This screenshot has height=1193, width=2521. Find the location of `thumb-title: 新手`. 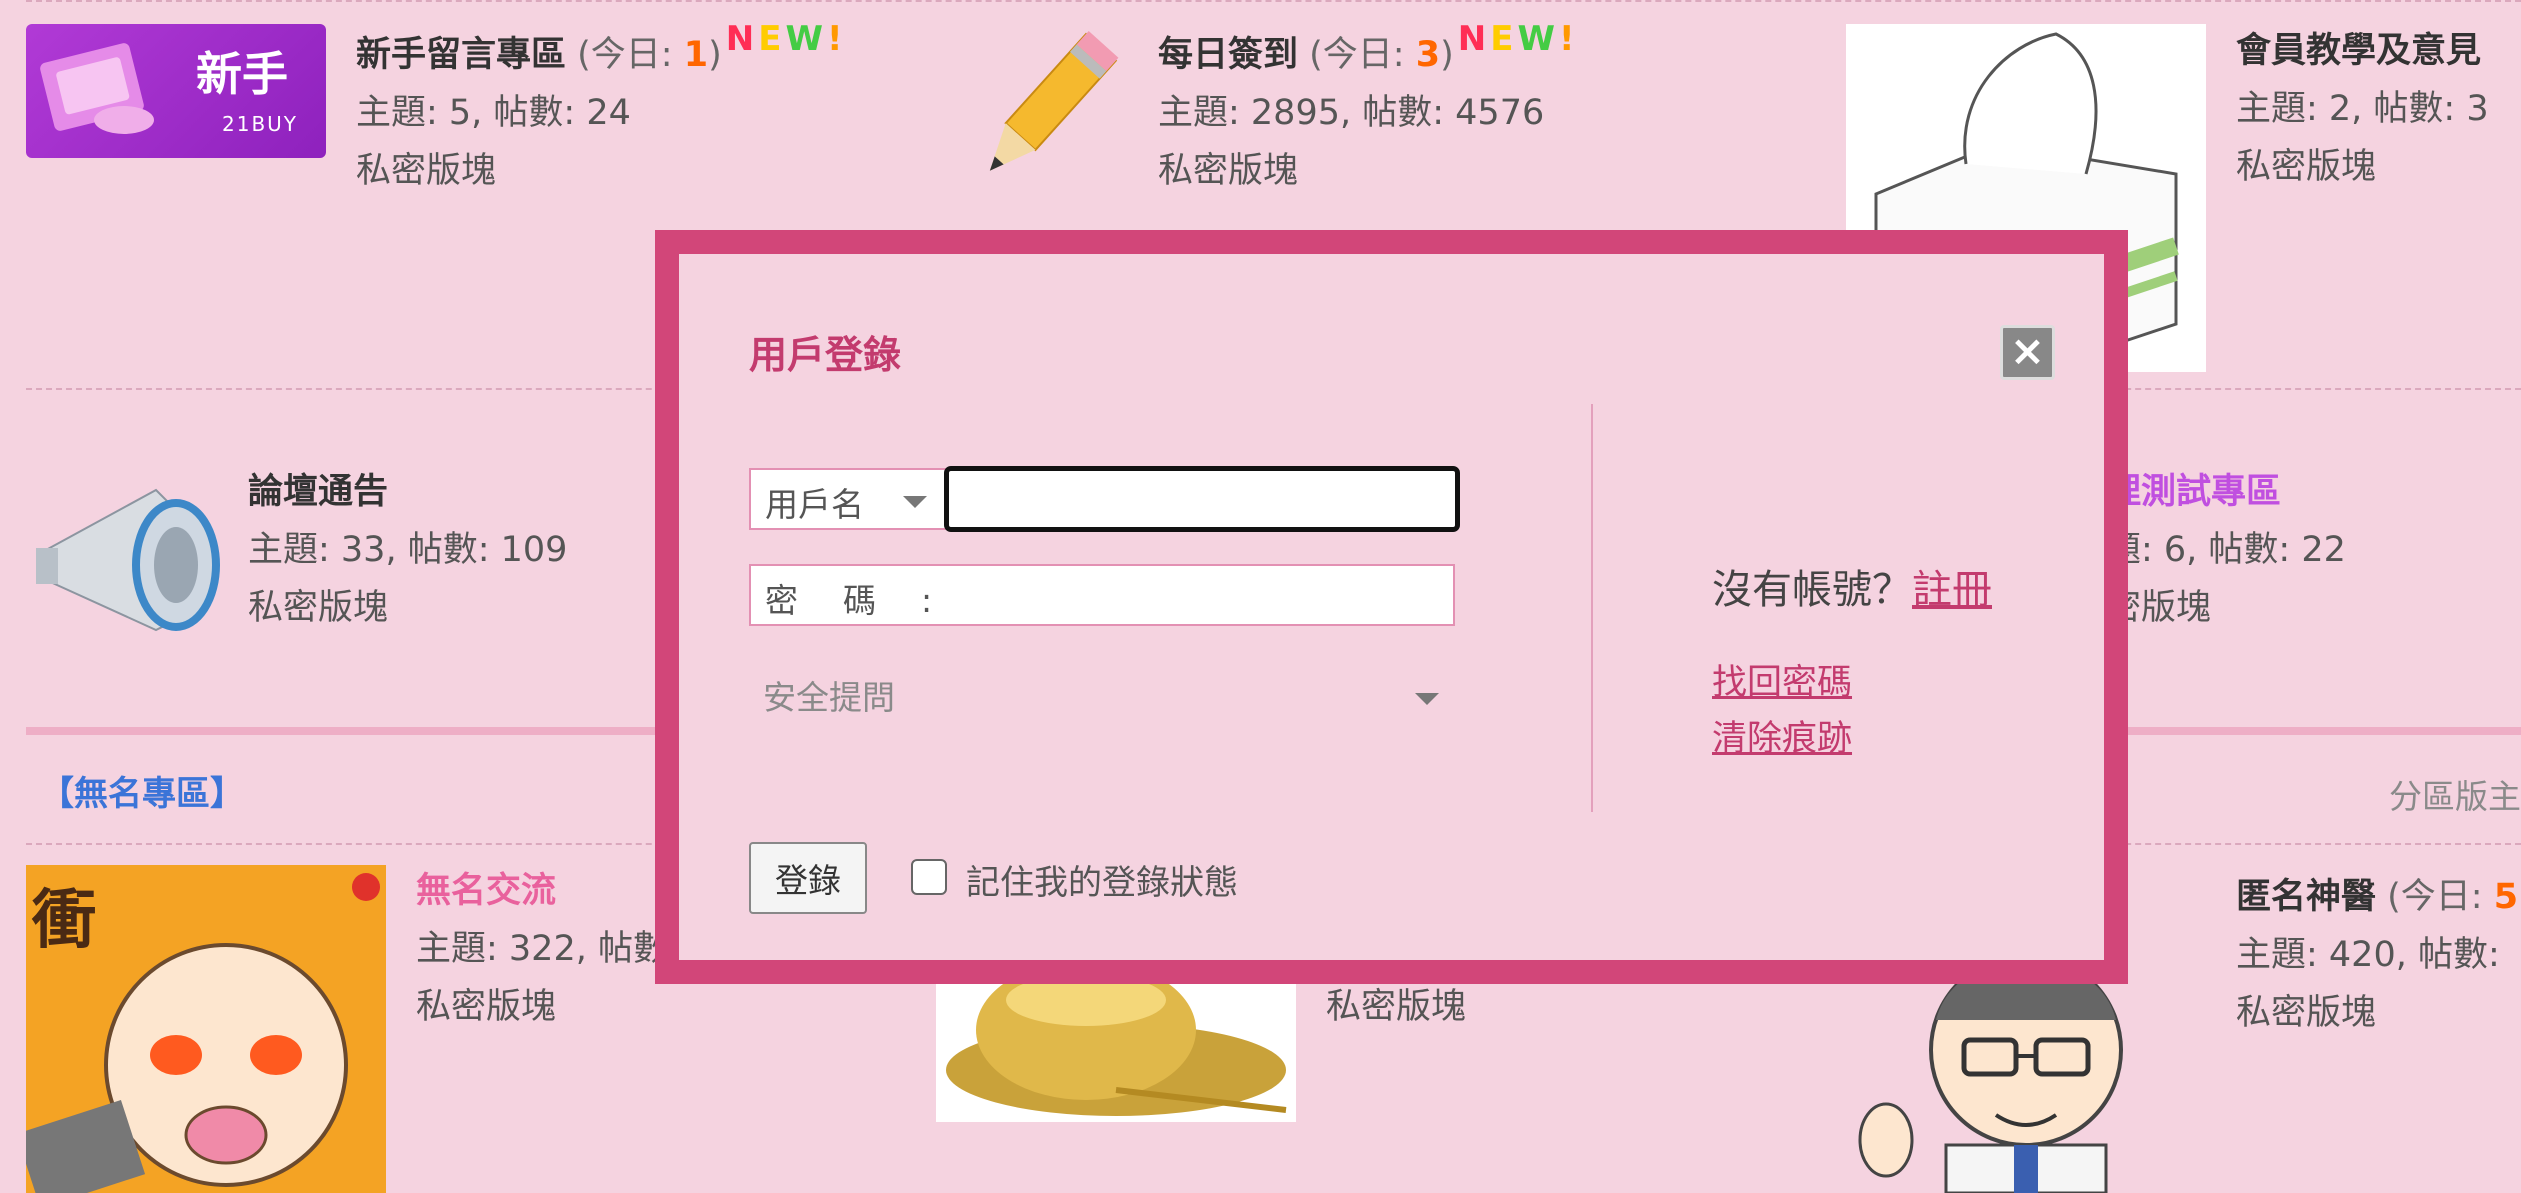

thumb-title: 新手 is located at coordinates (242, 74).